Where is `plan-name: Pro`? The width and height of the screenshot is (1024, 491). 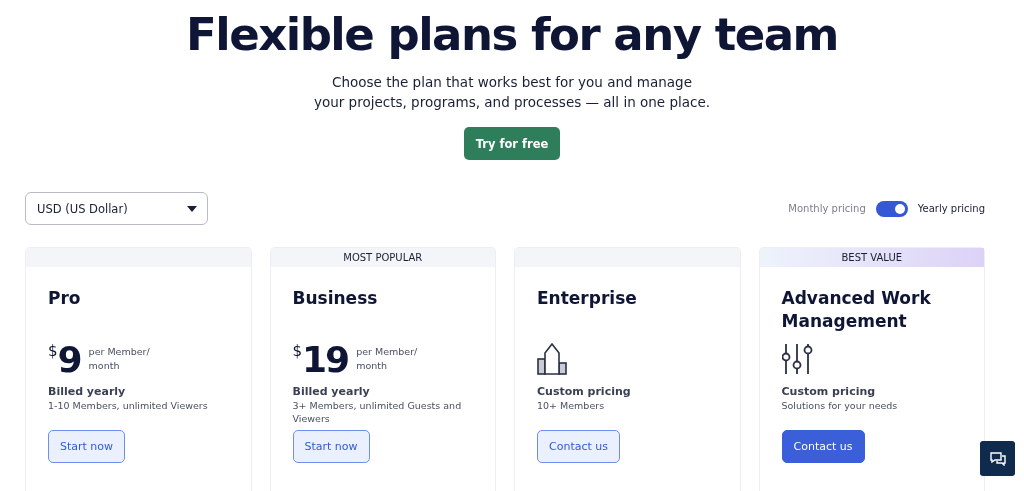
plan-name: Pro is located at coordinates (65, 298).